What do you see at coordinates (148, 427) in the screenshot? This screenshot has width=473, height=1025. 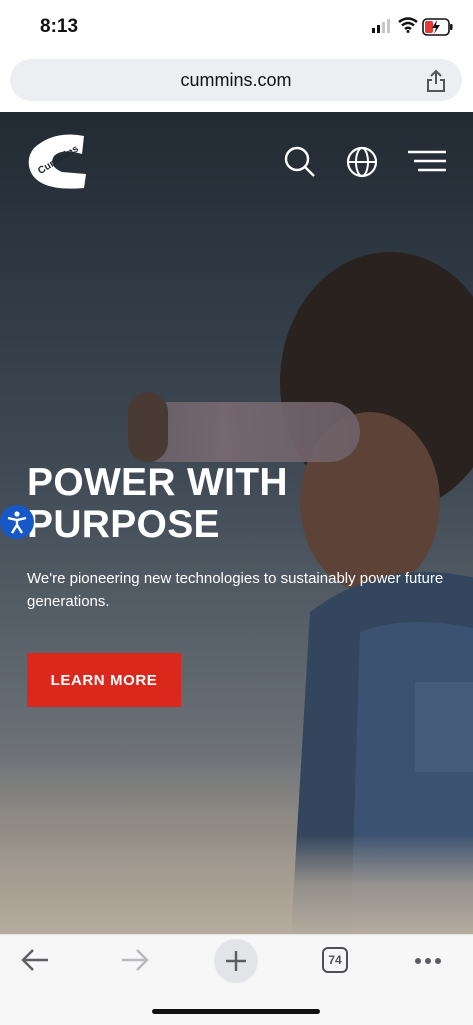 I see `hero-hand-shape` at bounding box center [148, 427].